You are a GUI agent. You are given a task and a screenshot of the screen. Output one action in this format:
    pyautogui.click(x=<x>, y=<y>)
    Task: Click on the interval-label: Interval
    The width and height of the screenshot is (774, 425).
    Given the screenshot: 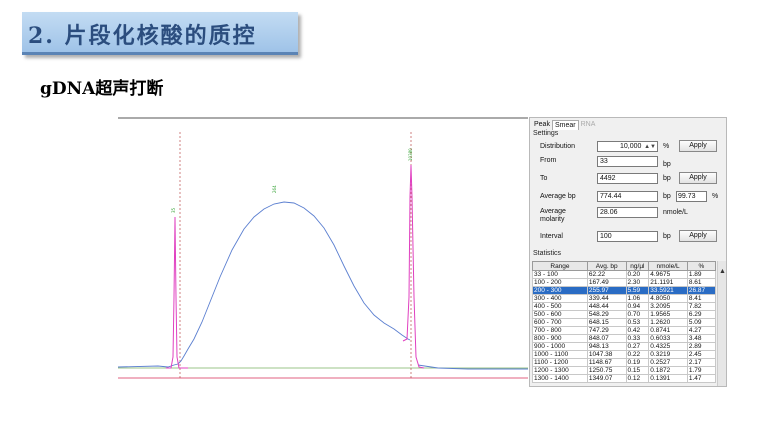 What is the action you would take?
    pyautogui.click(x=551, y=236)
    